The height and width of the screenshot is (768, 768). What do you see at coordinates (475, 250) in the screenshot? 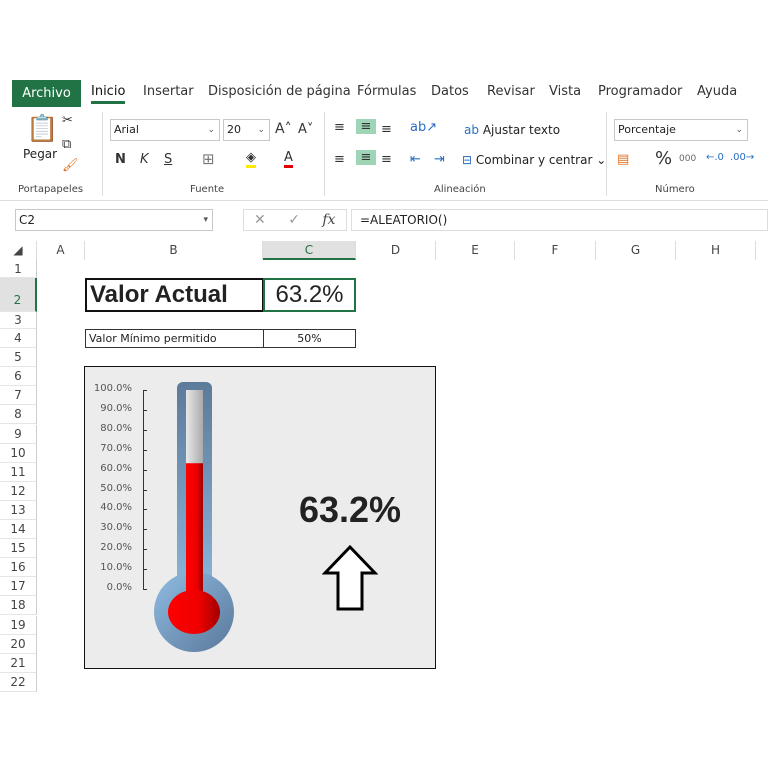
I see `col-header-e: E` at bounding box center [475, 250].